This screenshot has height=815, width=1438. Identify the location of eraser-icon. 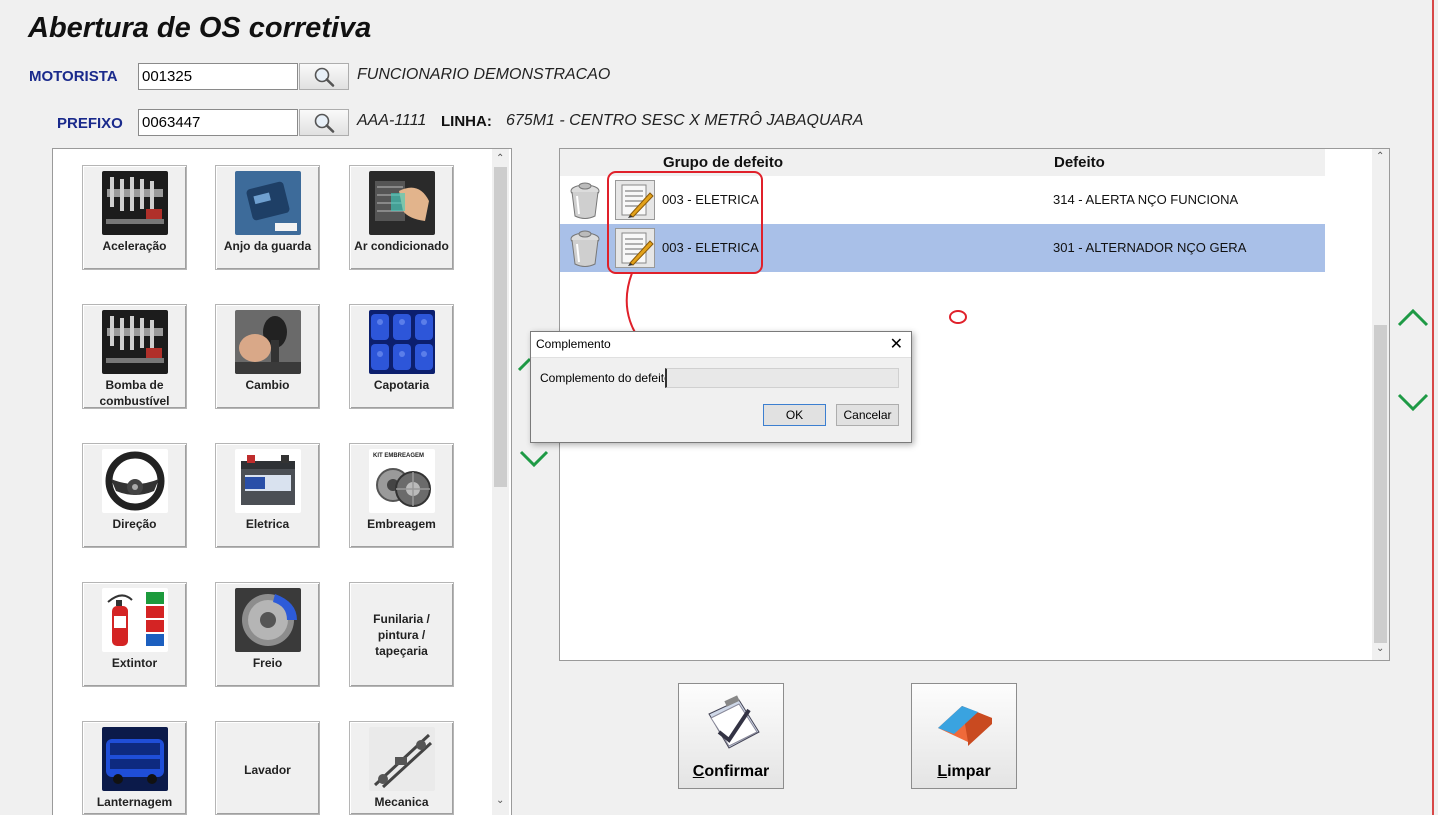
(965, 726).